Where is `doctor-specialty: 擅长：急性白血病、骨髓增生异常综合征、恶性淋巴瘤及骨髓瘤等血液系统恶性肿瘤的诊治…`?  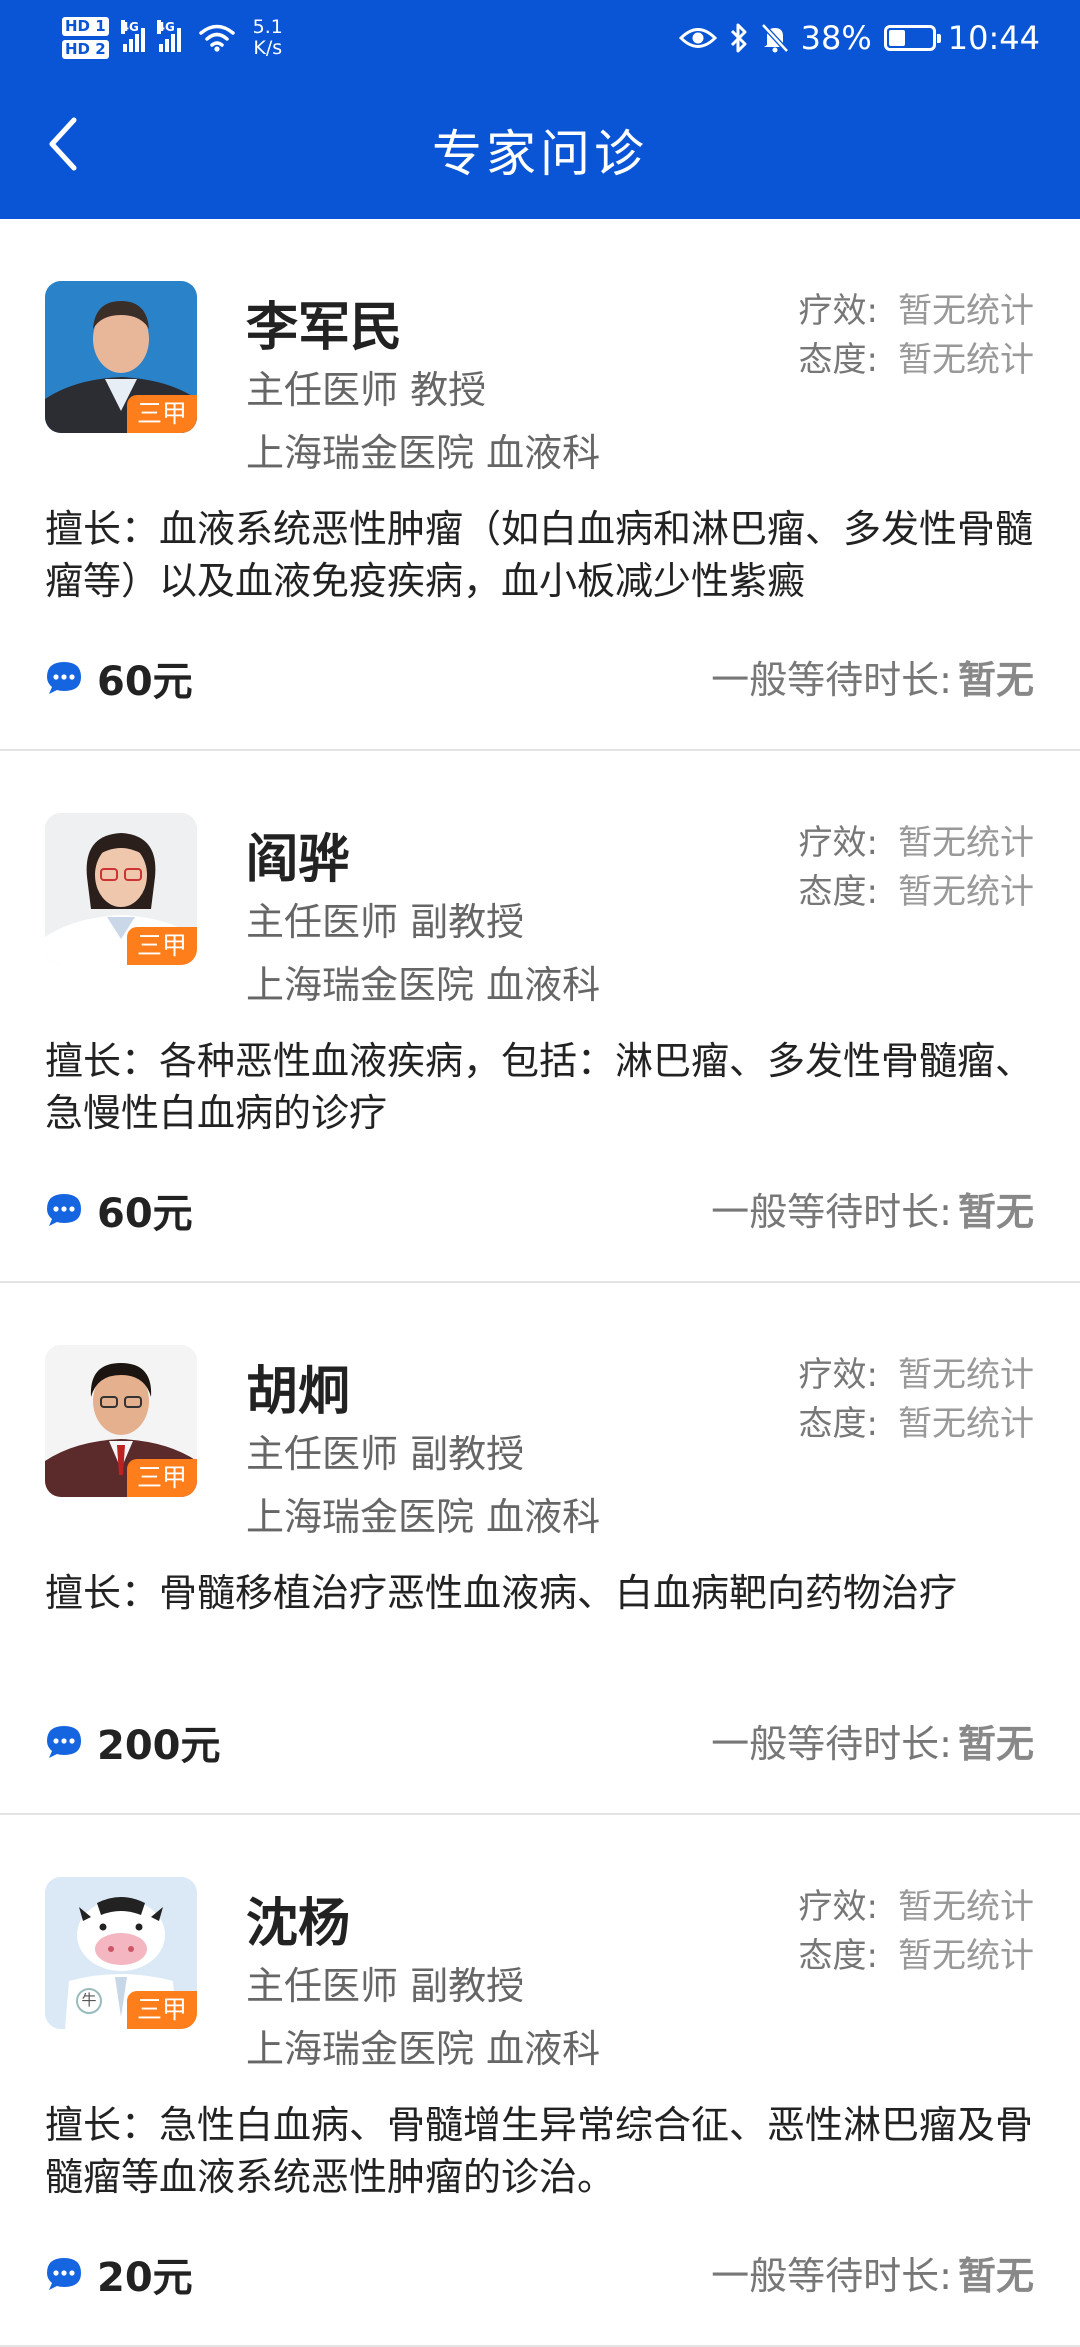
doctor-specialty: 擅长：急性白血病、骨髓增生异常综合征、恶性淋巴瘤及骨髓瘤等血液系统恶性肿瘤的诊治… is located at coordinates (539, 2151).